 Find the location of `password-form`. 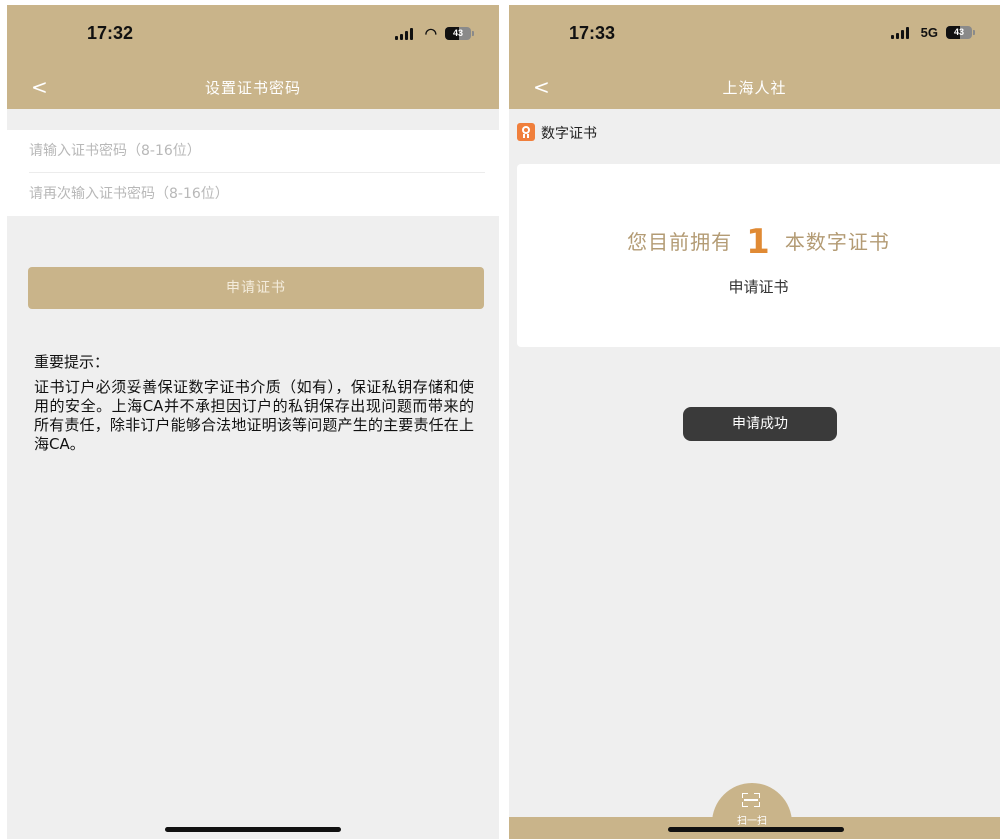

password-form is located at coordinates (253, 173).